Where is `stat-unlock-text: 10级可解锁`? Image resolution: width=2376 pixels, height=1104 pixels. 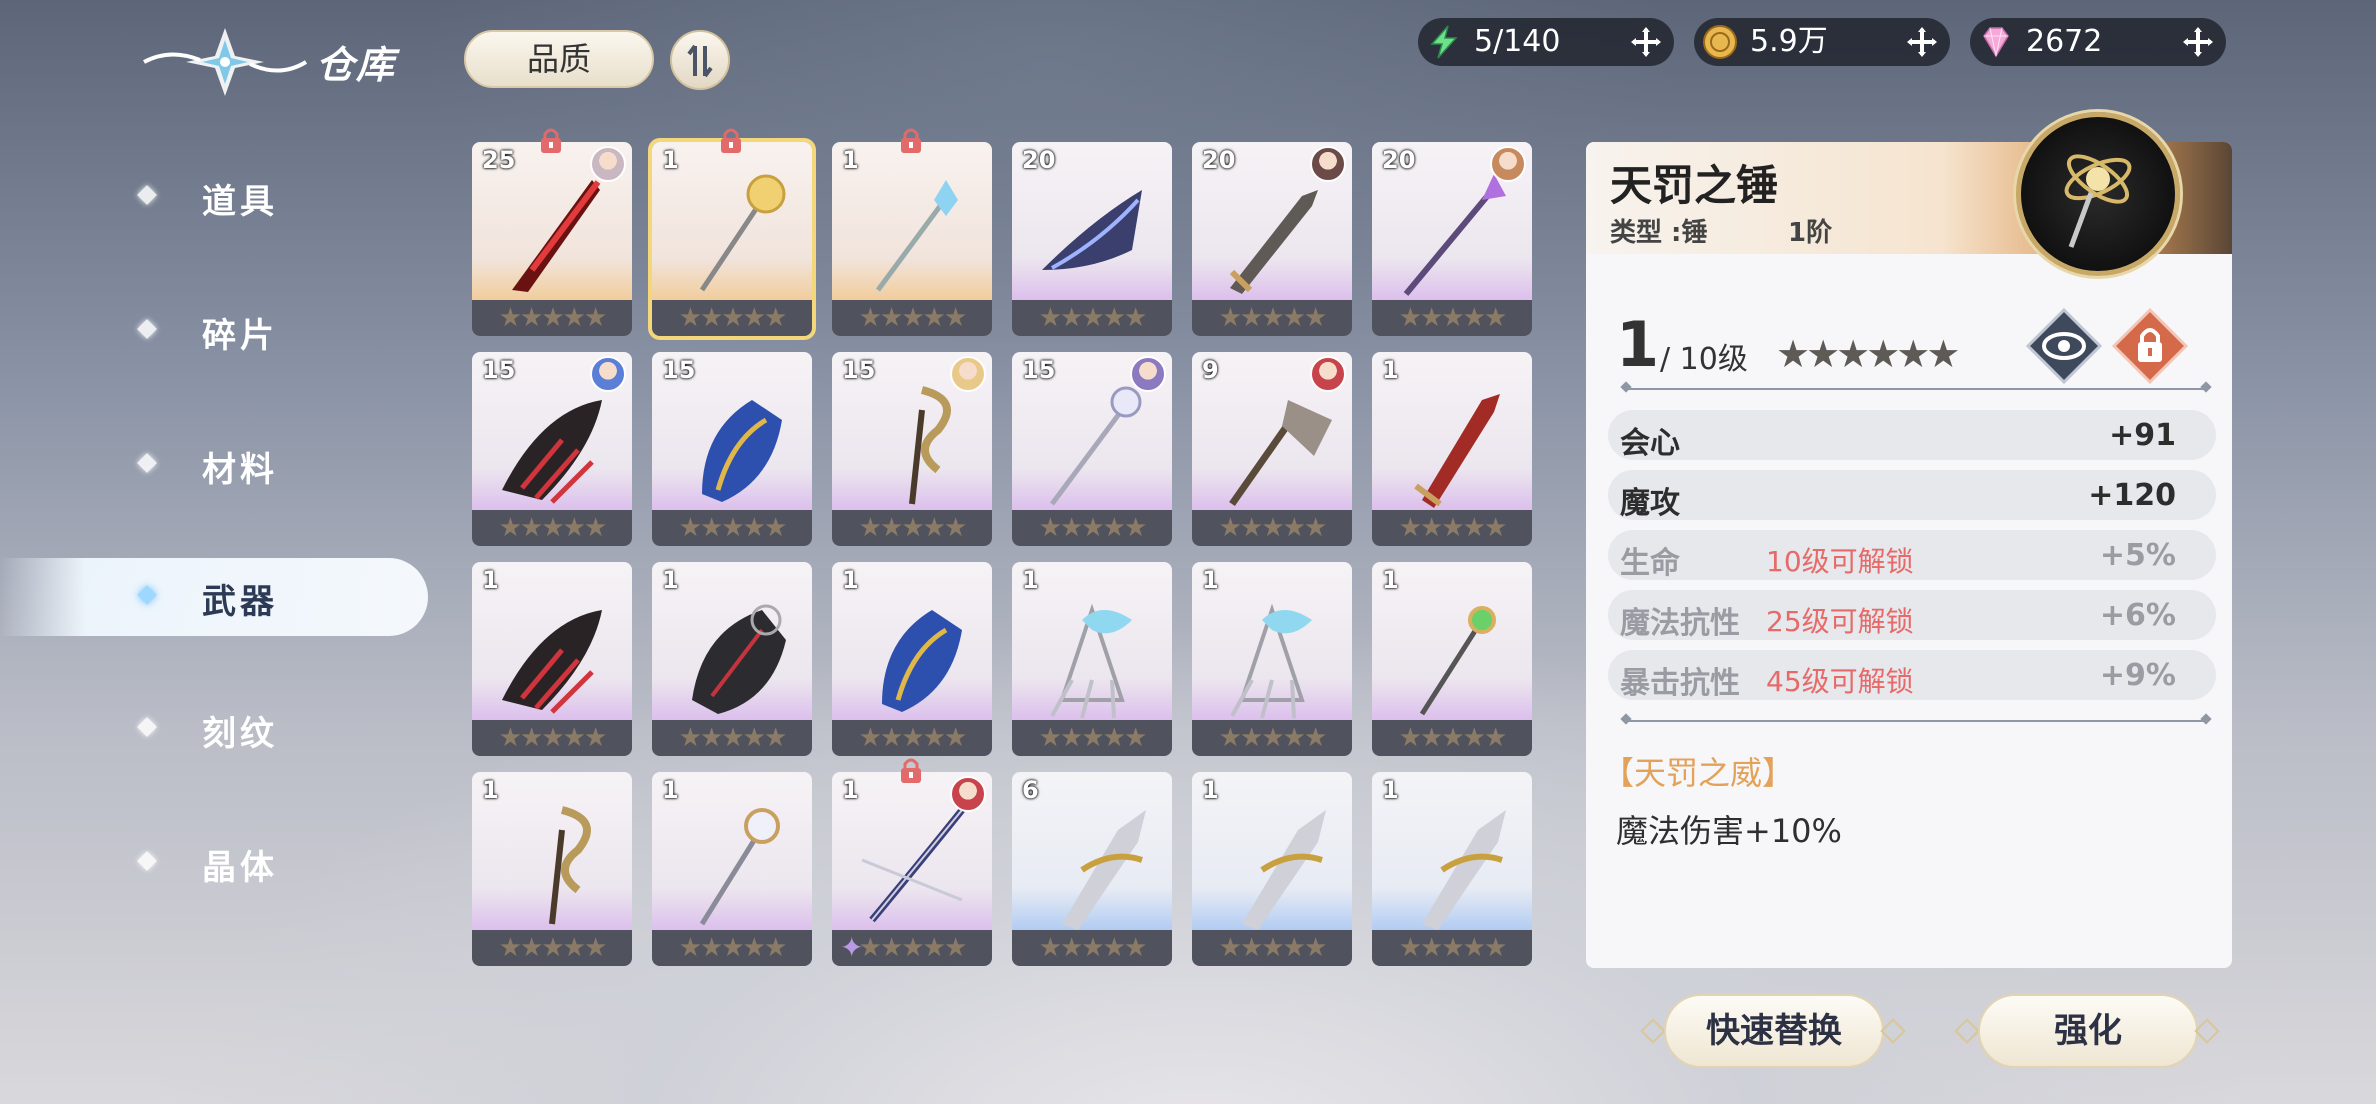
stat-unlock-text: 10级可解锁 is located at coordinates (1840, 561).